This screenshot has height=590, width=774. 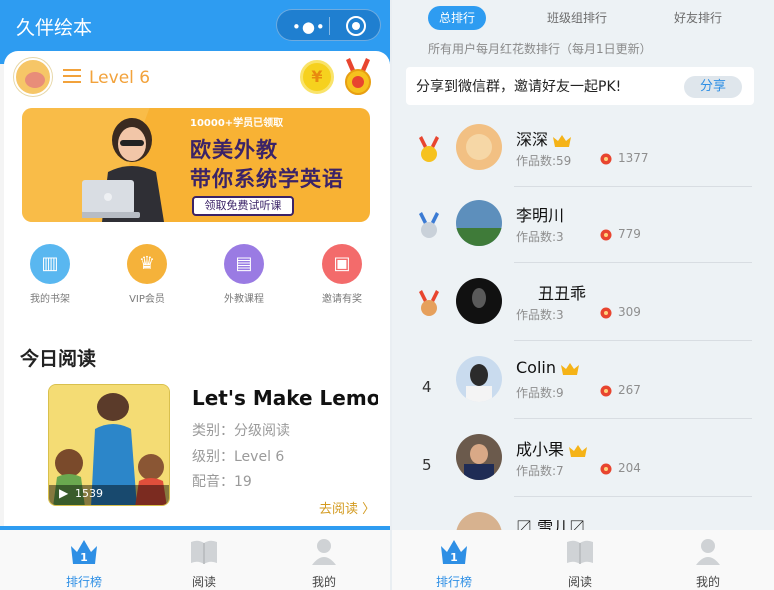 I want to click on tab-overall-rank: 总排行, so click(x=457, y=18).